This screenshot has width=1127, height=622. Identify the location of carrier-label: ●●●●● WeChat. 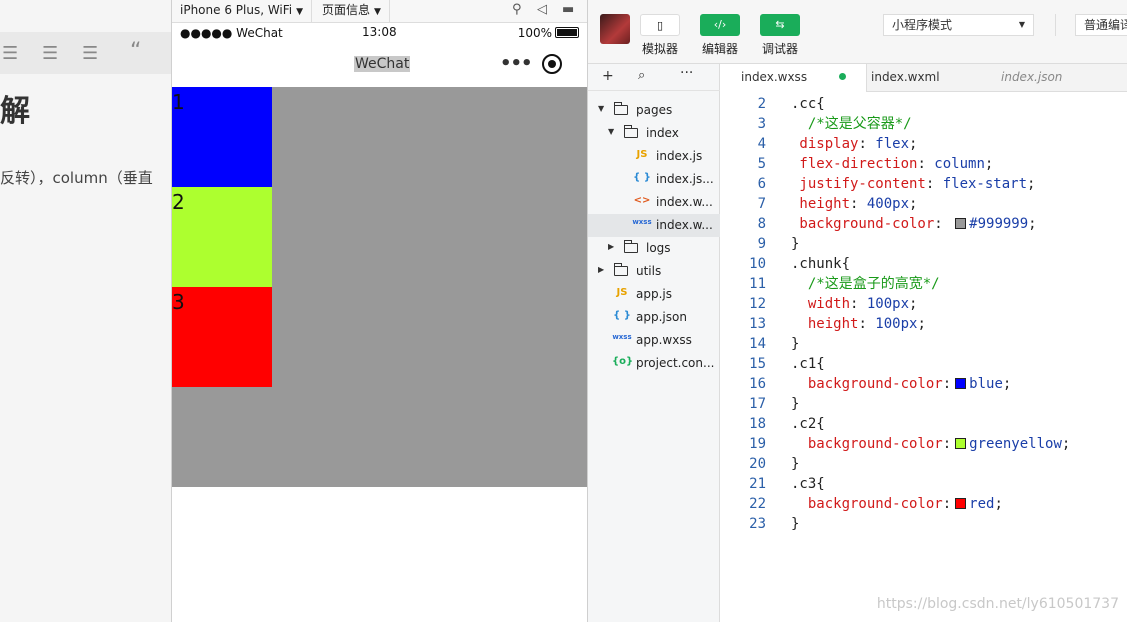
(231, 33).